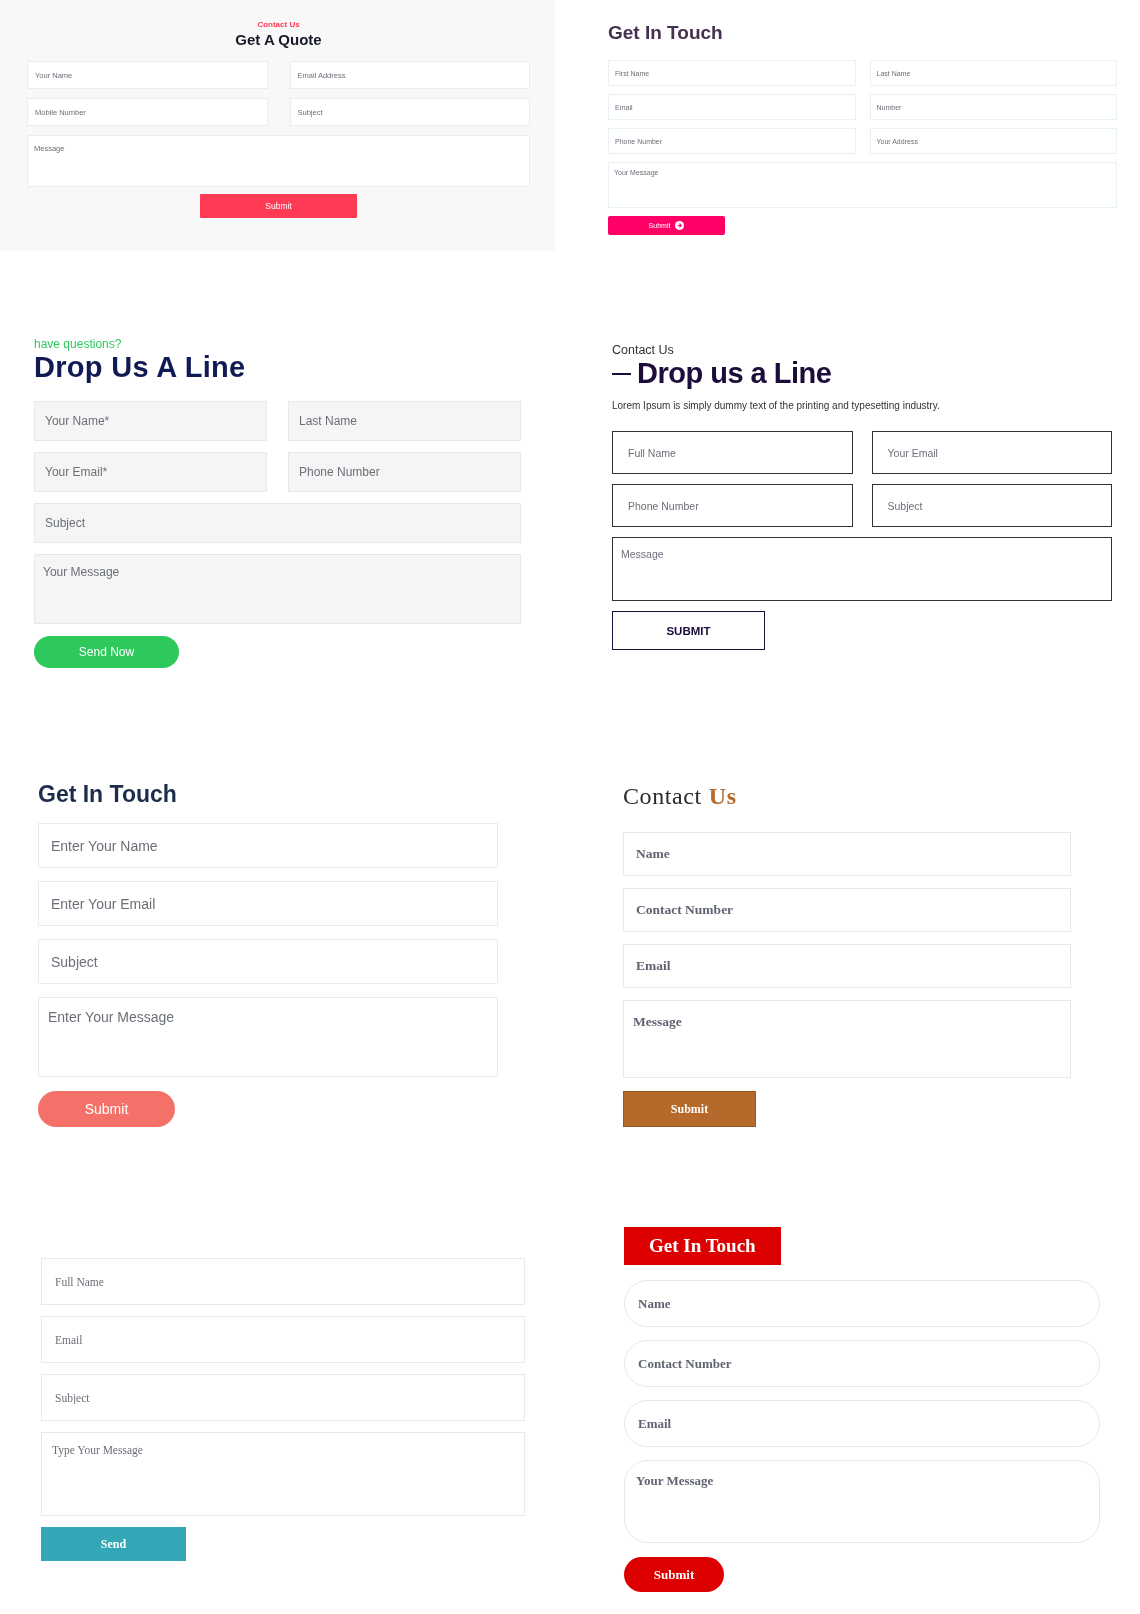 The height and width of the screenshot is (1614, 1140). I want to click on message-field: Message, so click(862, 569).